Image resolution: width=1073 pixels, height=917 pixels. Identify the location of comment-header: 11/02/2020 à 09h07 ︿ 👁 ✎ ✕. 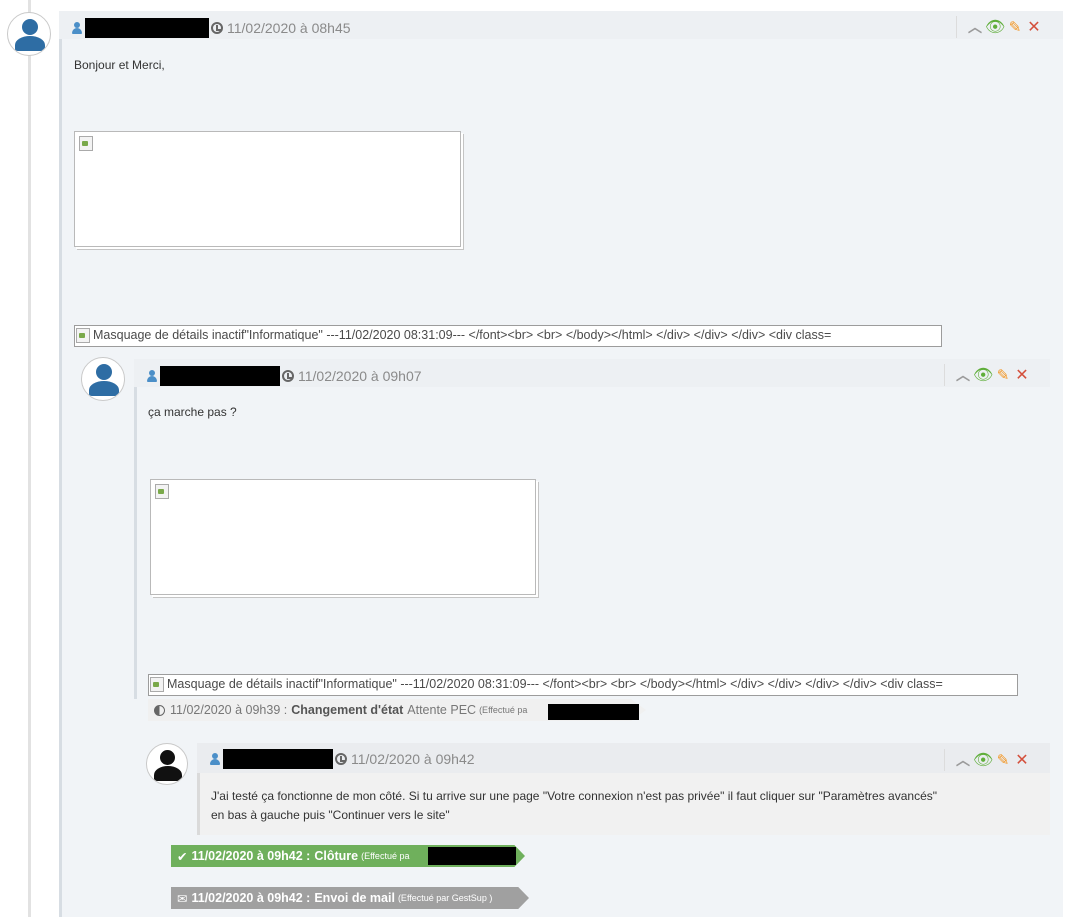
(592, 373).